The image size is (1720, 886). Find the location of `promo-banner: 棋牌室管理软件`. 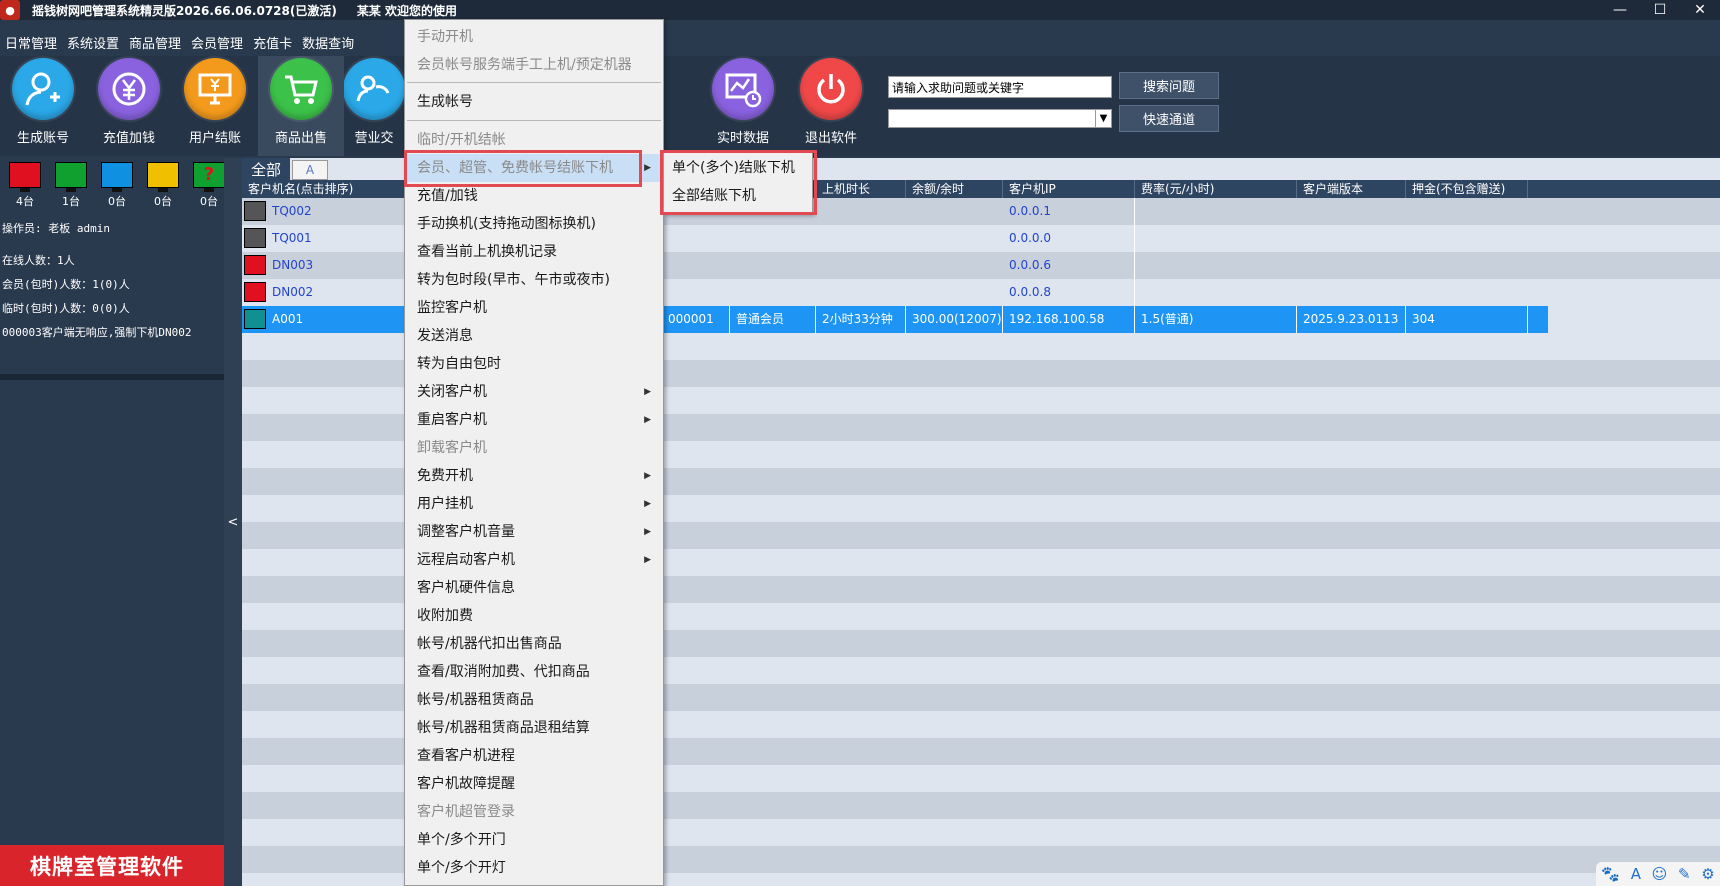

promo-banner: 棋牌室管理软件 is located at coordinates (112, 865).